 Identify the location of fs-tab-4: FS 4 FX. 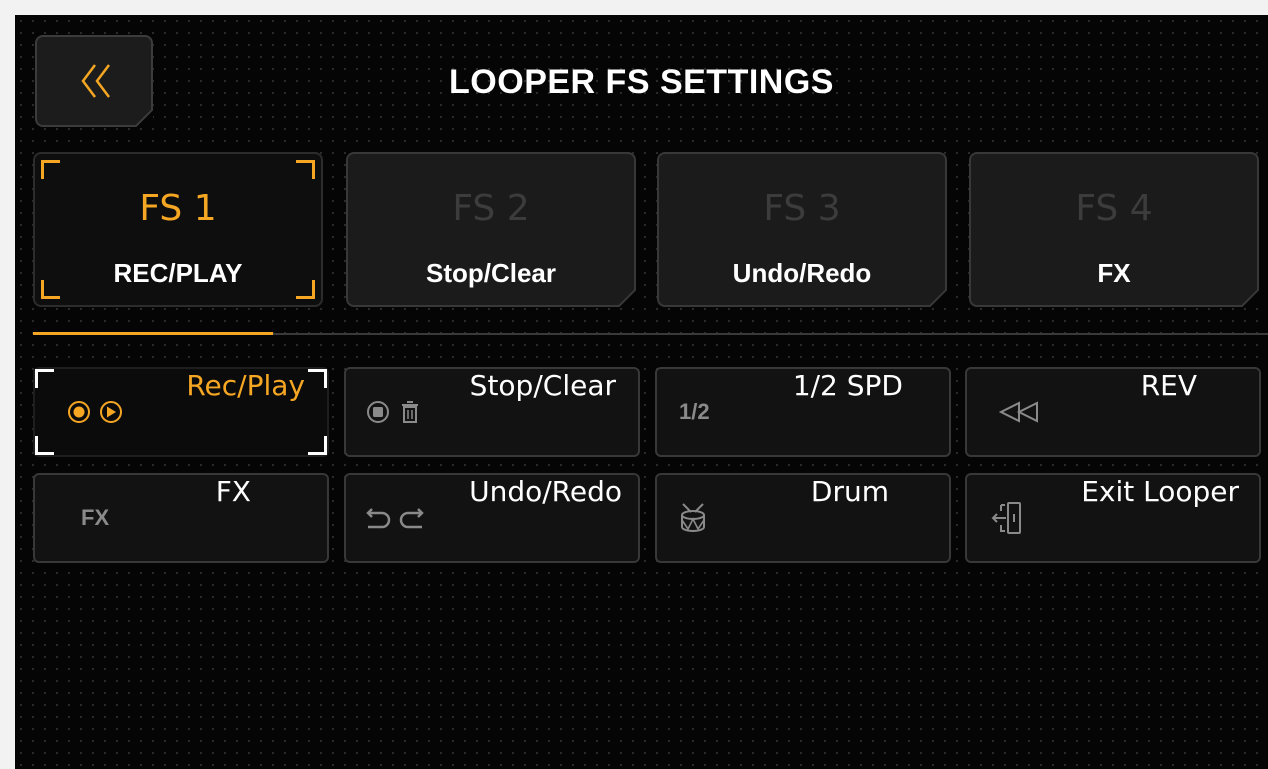
(1114, 229).